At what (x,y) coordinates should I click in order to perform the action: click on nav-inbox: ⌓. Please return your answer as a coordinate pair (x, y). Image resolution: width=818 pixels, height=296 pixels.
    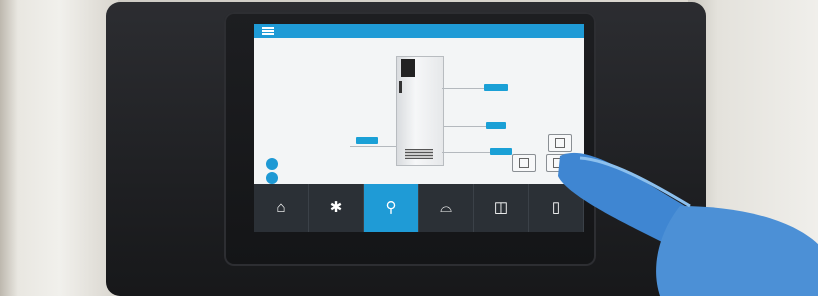
    Looking at the image, I should click on (446, 208).